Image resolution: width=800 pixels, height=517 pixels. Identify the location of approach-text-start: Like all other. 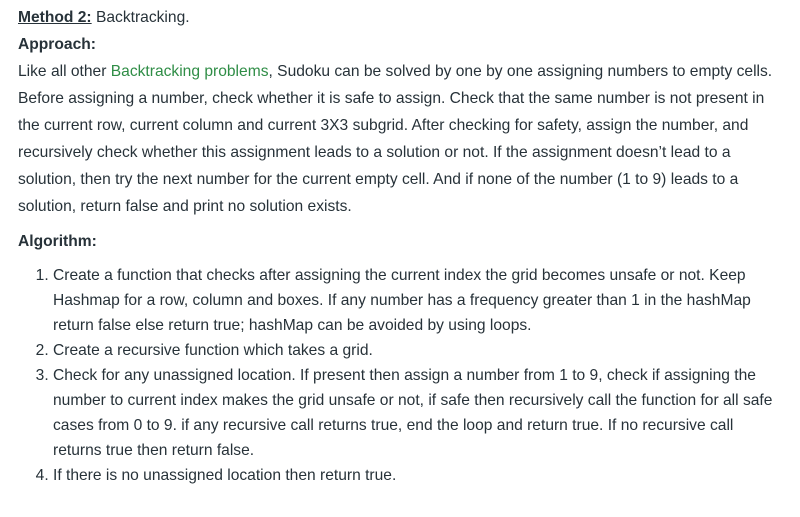
(64, 71).